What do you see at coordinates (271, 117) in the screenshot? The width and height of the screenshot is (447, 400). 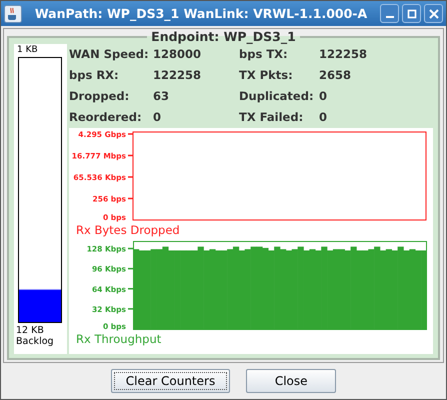 I see `stat-label: TX Failed:` at bounding box center [271, 117].